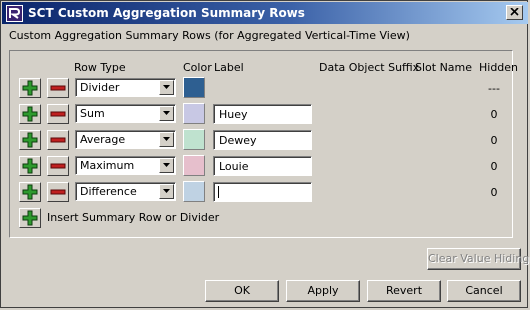 Image resolution: width=530 pixels, height=310 pixels. What do you see at coordinates (100, 87) in the screenshot?
I see `row-type-value: Divider` at bounding box center [100, 87].